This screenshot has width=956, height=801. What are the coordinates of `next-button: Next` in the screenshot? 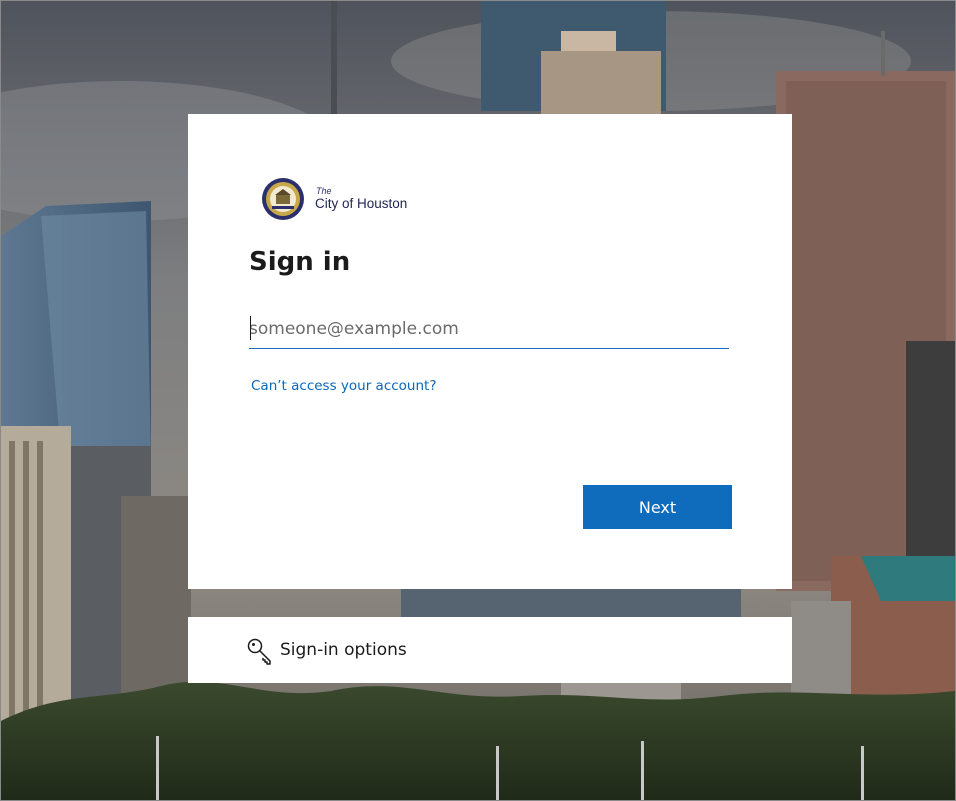 It's located at (657, 507).